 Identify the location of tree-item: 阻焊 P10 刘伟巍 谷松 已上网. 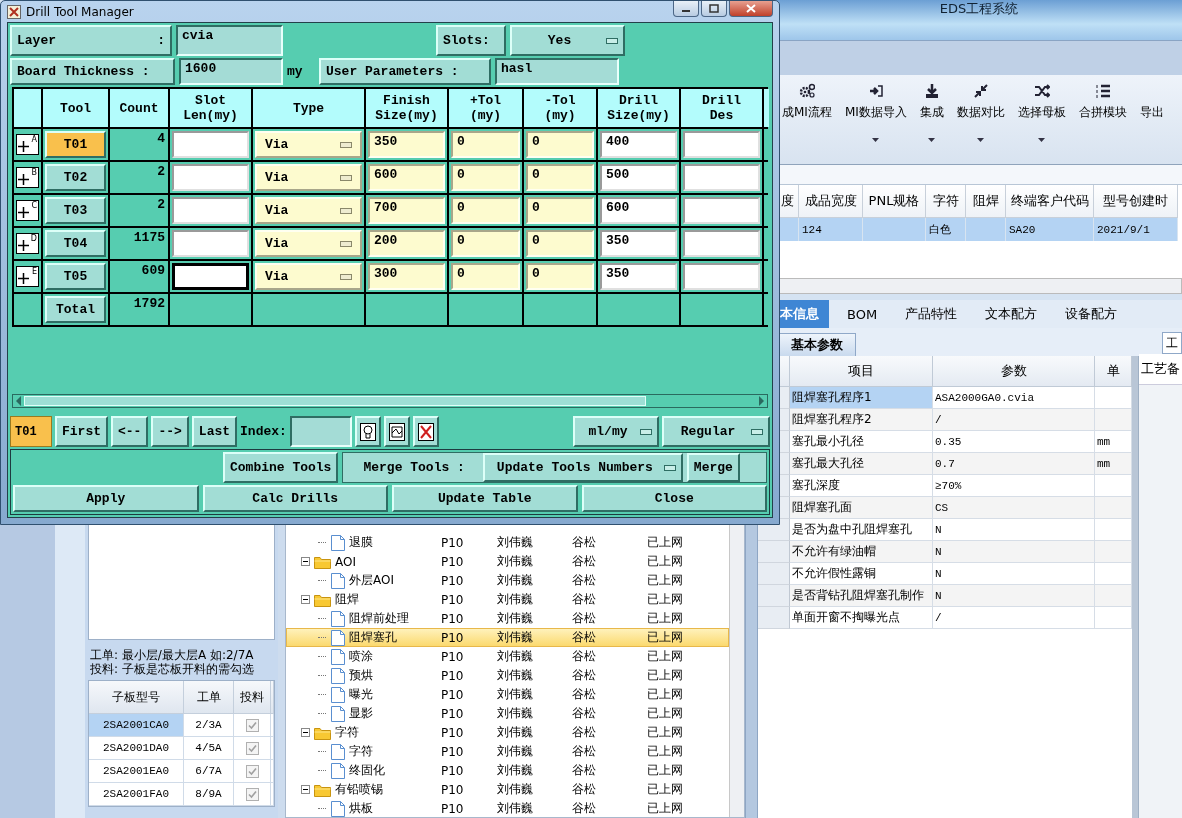
(507, 599).